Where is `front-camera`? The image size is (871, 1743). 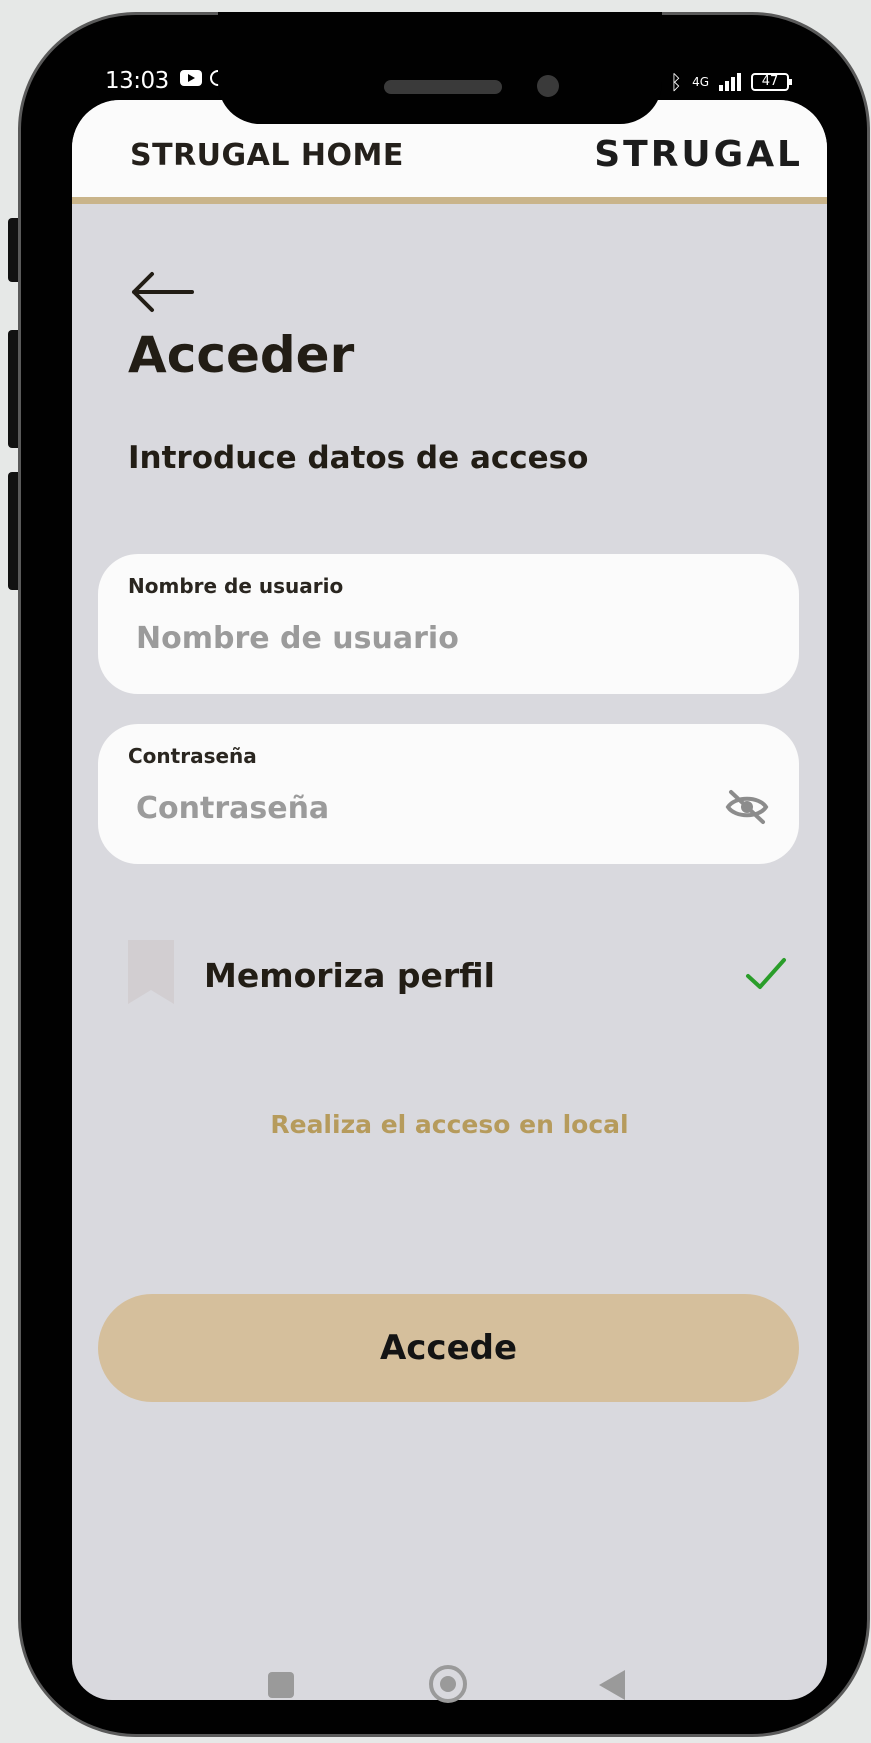 front-camera is located at coordinates (548, 86).